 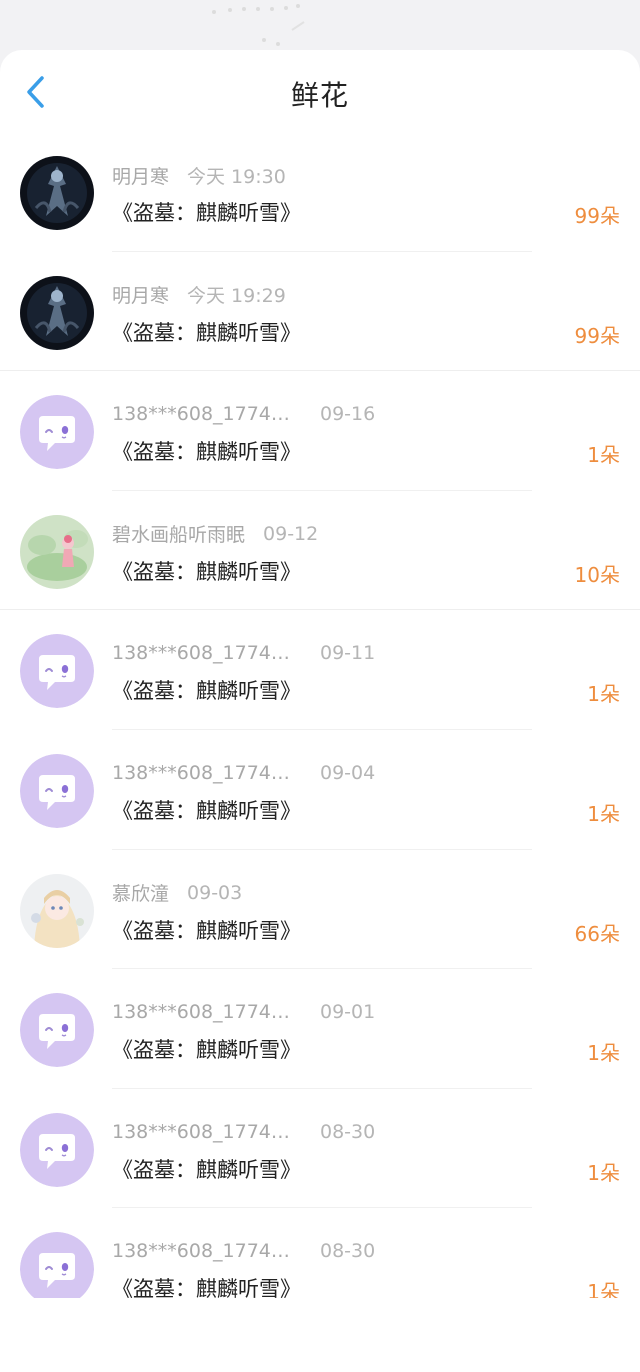 What do you see at coordinates (179, 535) in the screenshot?
I see `sender-name: 碧水画船听雨眠` at bounding box center [179, 535].